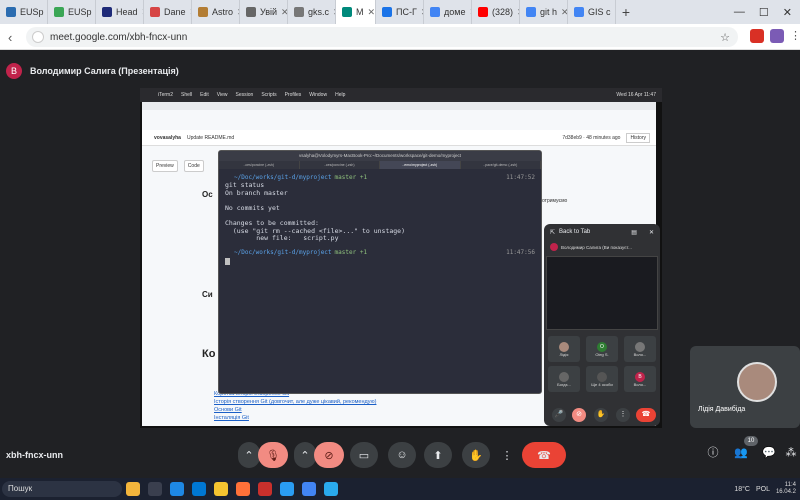 The width and height of the screenshot is (800, 500). Describe the element at coordinates (193, 166) in the screenshot. I see `tab-code: Code` at that location.